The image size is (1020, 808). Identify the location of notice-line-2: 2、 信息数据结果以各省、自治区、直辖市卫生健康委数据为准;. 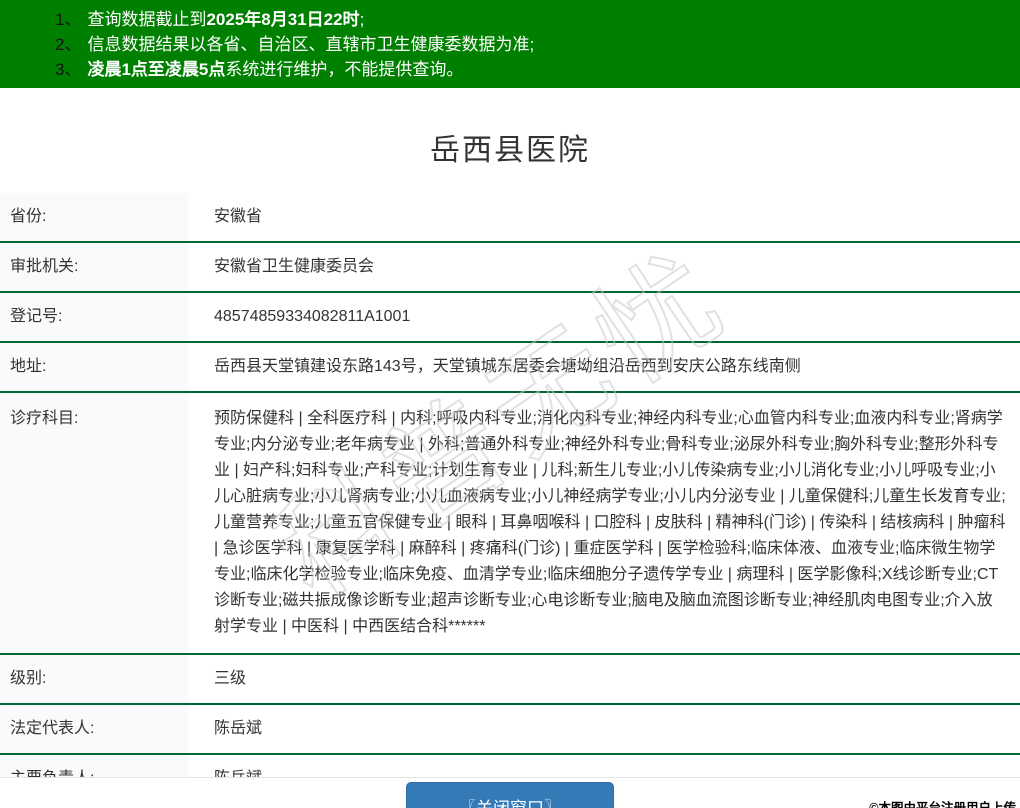
(532, 44).